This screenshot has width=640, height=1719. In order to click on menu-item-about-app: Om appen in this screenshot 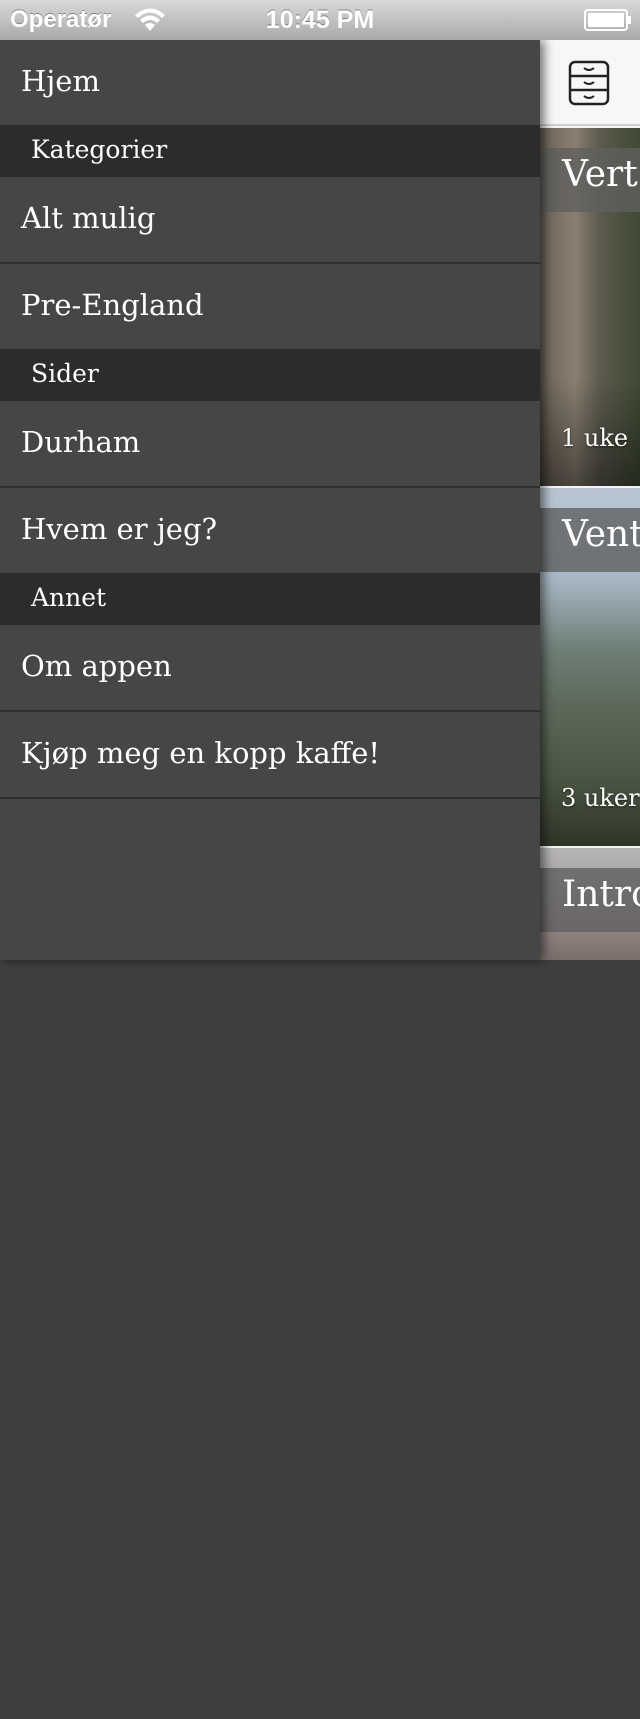, I will do `click(270, 668)`.